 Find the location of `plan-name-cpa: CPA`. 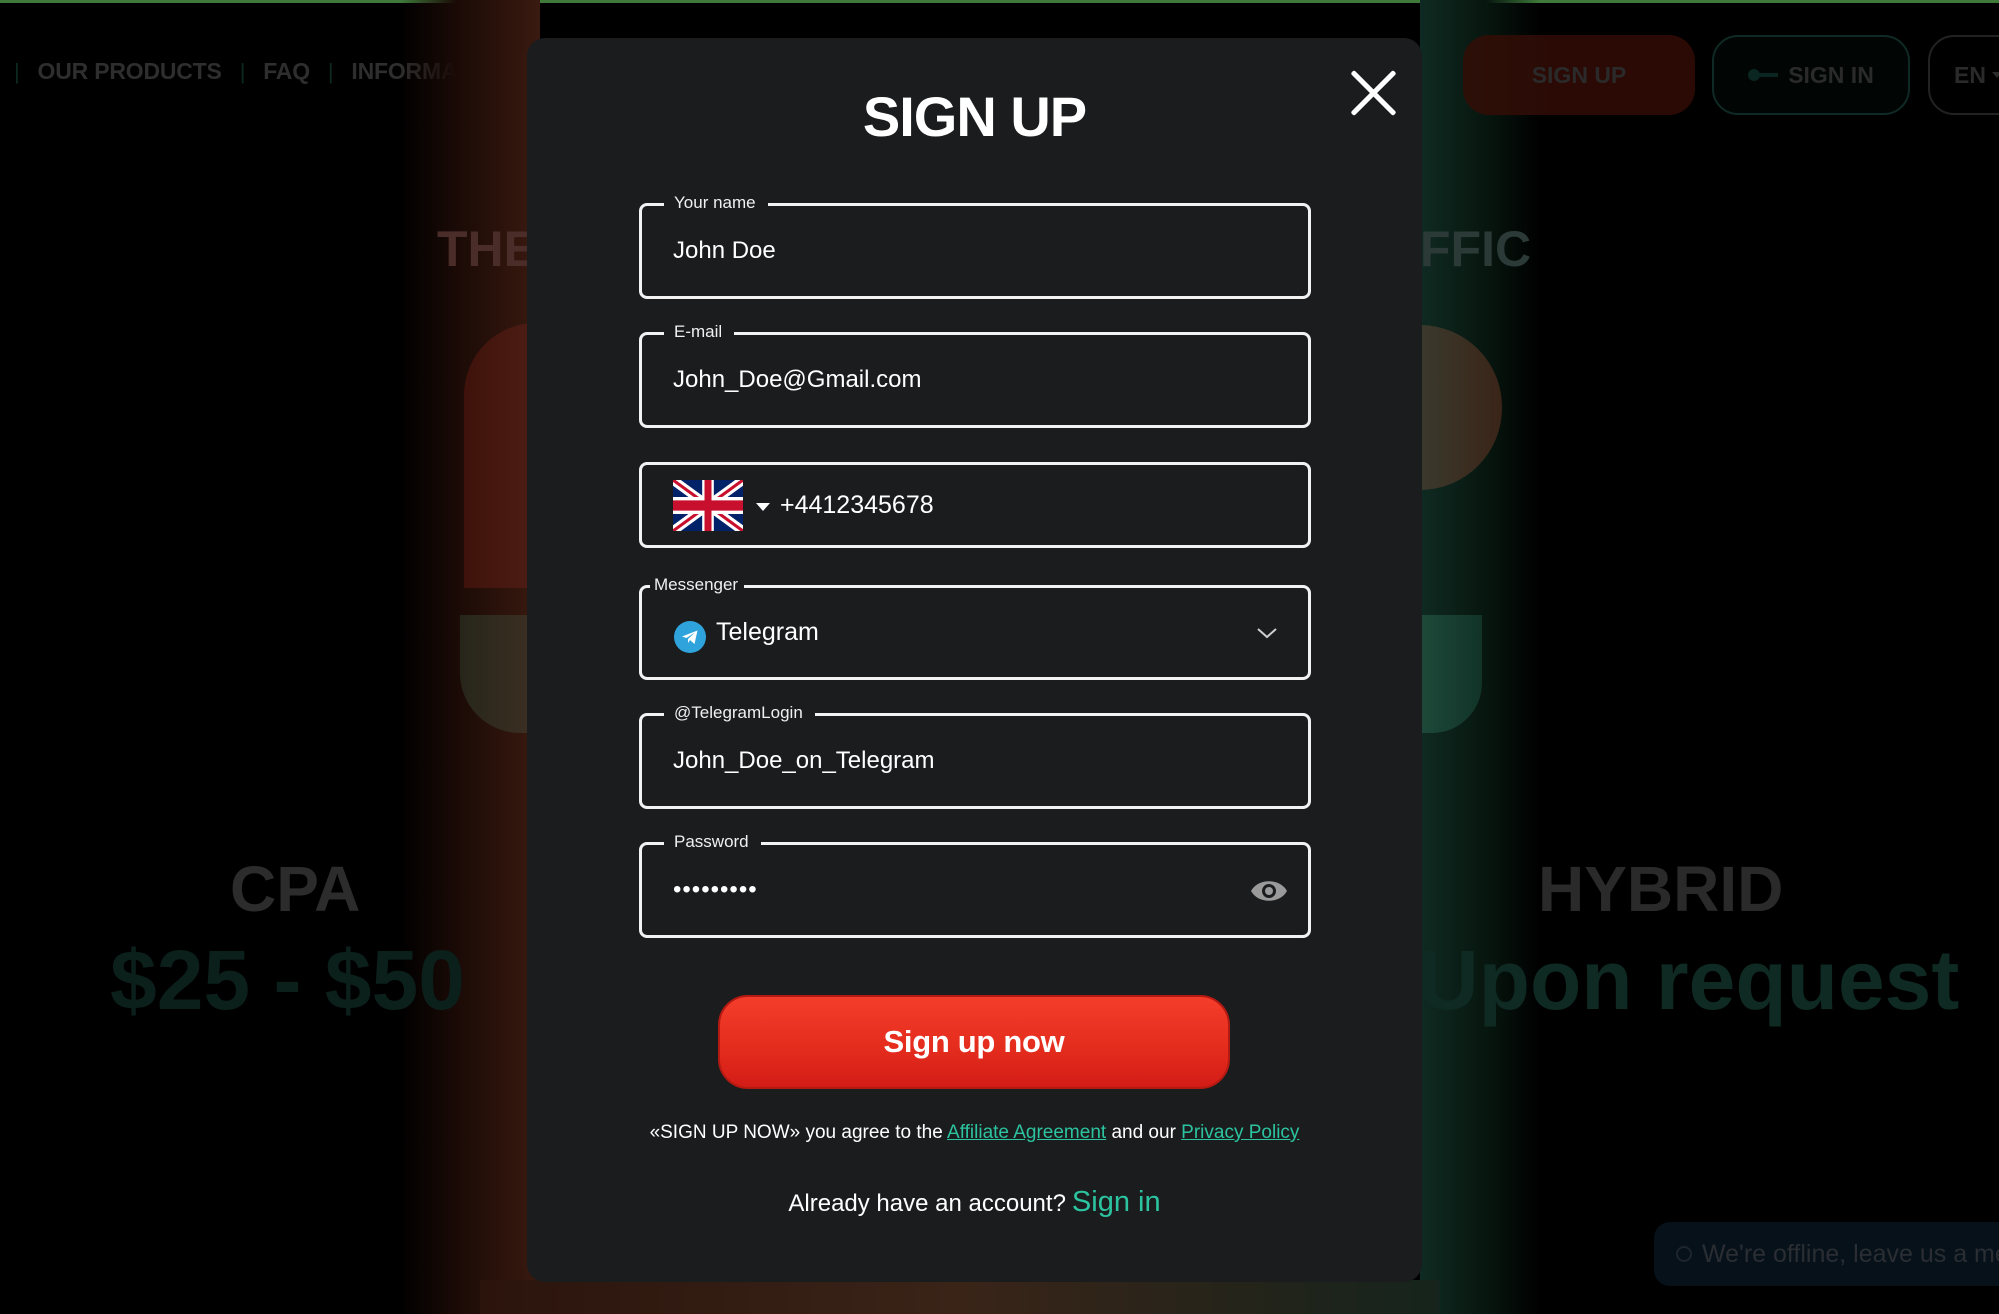

plan-name-cpa: CPA is located at coordinates (295, 889).